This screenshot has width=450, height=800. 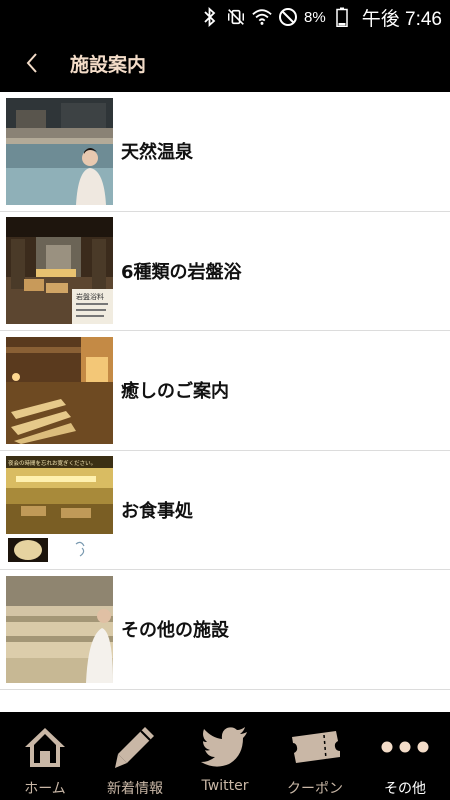 What do you see at coordinates (59, 271) in the screenshot?
I see `ganbanyoku-thumbnail: 岩盤浴料` at bounding box center [59, 271].